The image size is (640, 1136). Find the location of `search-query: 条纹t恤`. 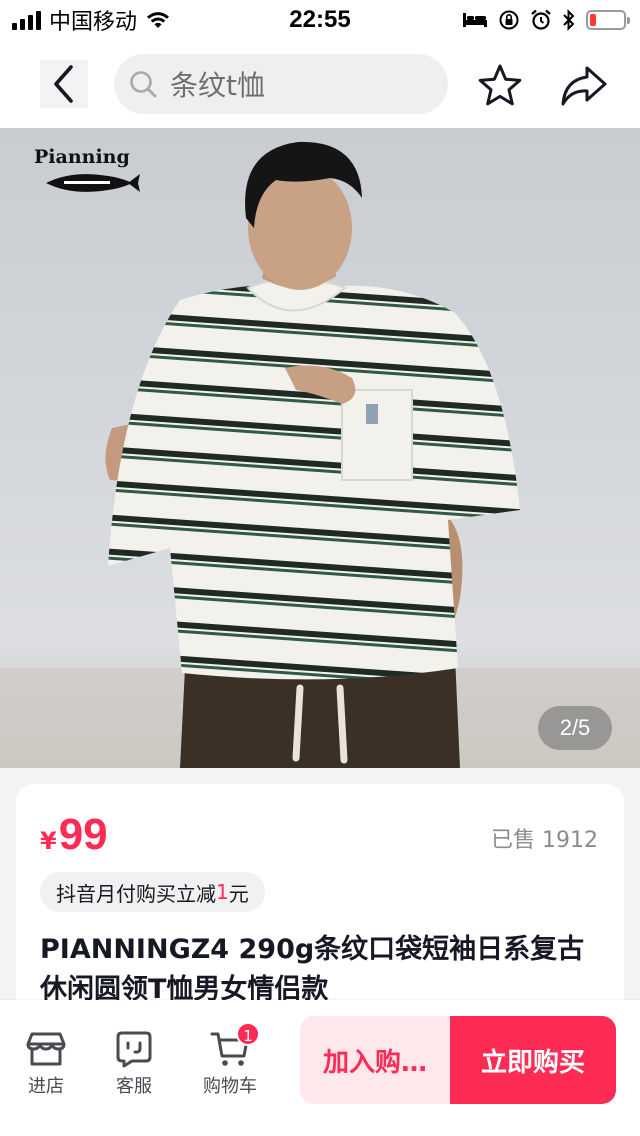

search-query: 条纹t恤 is located at coordinates (217, 85).